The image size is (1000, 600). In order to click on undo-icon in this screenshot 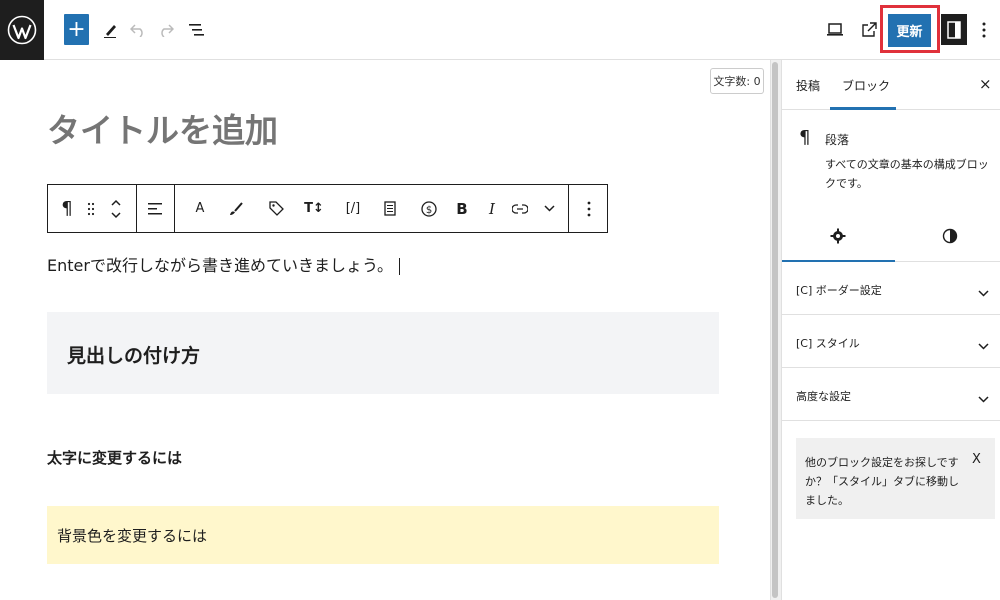, I will do `click(138, 30)`.